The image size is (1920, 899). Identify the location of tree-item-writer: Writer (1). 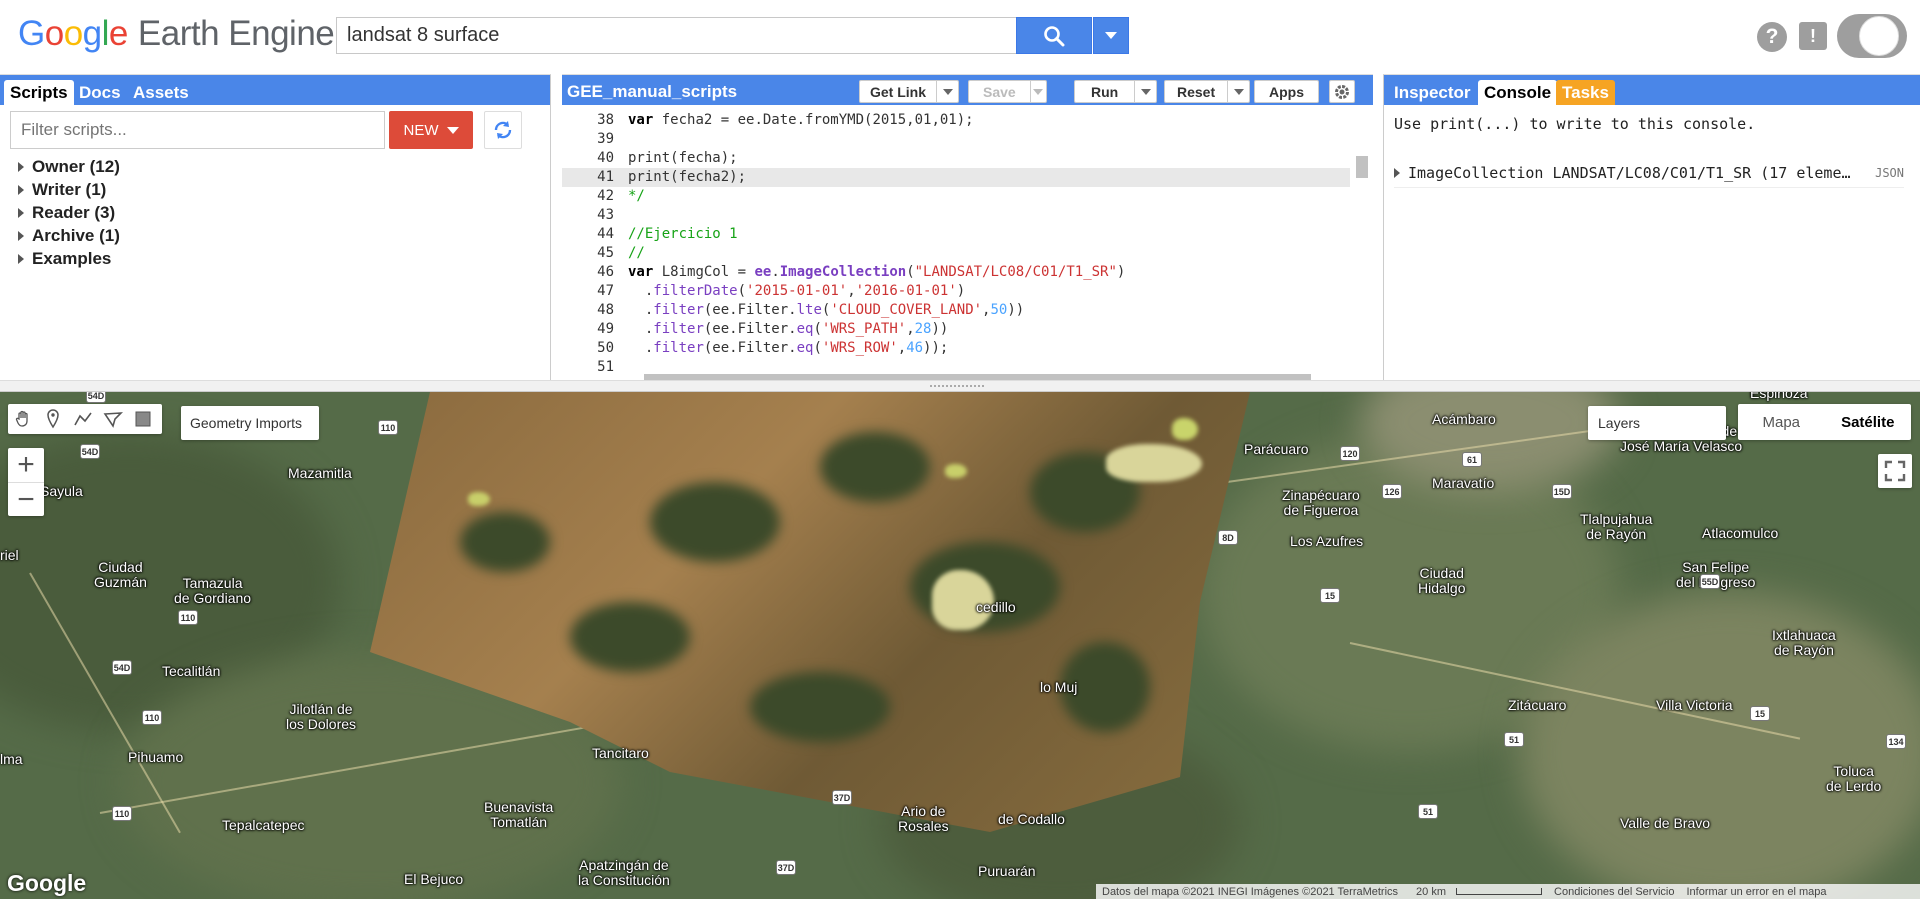
(69, 189).